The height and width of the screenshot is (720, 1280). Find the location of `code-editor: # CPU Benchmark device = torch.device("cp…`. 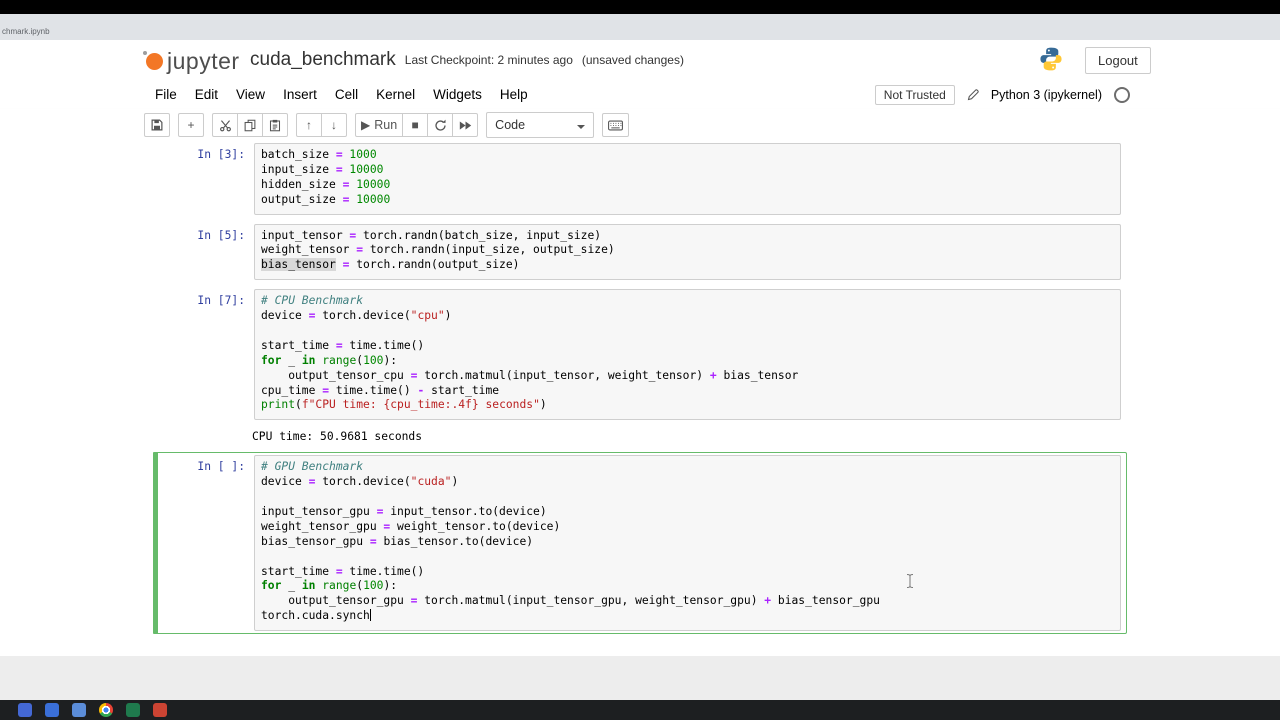

code-editor: # CPU Benchmark device = torch.device("cp… is located at coordinates (687, 355).